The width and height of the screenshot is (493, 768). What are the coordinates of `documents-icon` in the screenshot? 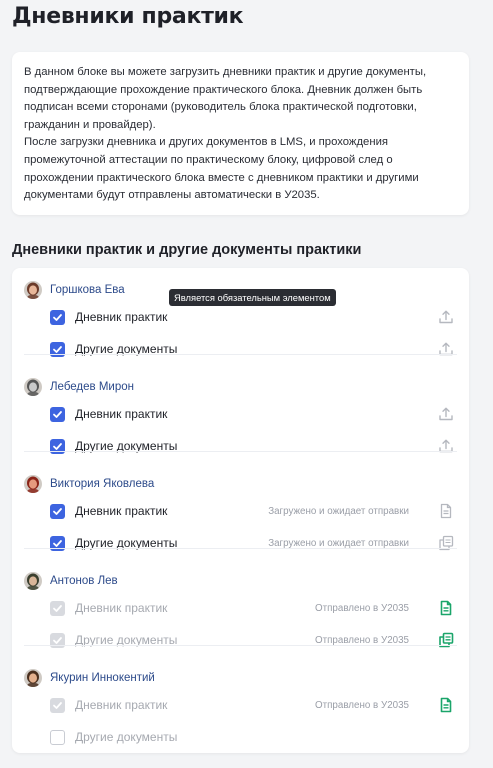 It's located at (446, 543).